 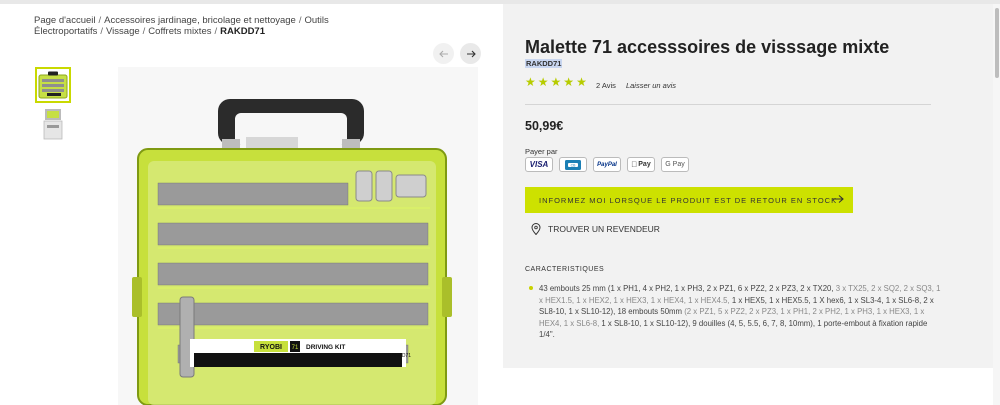 What do you see at coordinates (641, 164) in the screenshot?
I see `apple-pay-icon: Pay` at bounding box center [641, 164].